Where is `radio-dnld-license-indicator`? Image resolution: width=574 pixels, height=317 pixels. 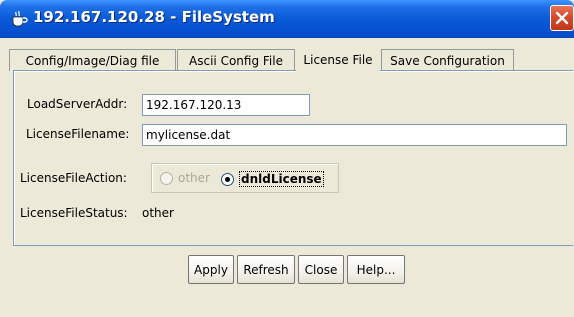
radio-dnld-license-indicator is located at coordinates (227, 179).